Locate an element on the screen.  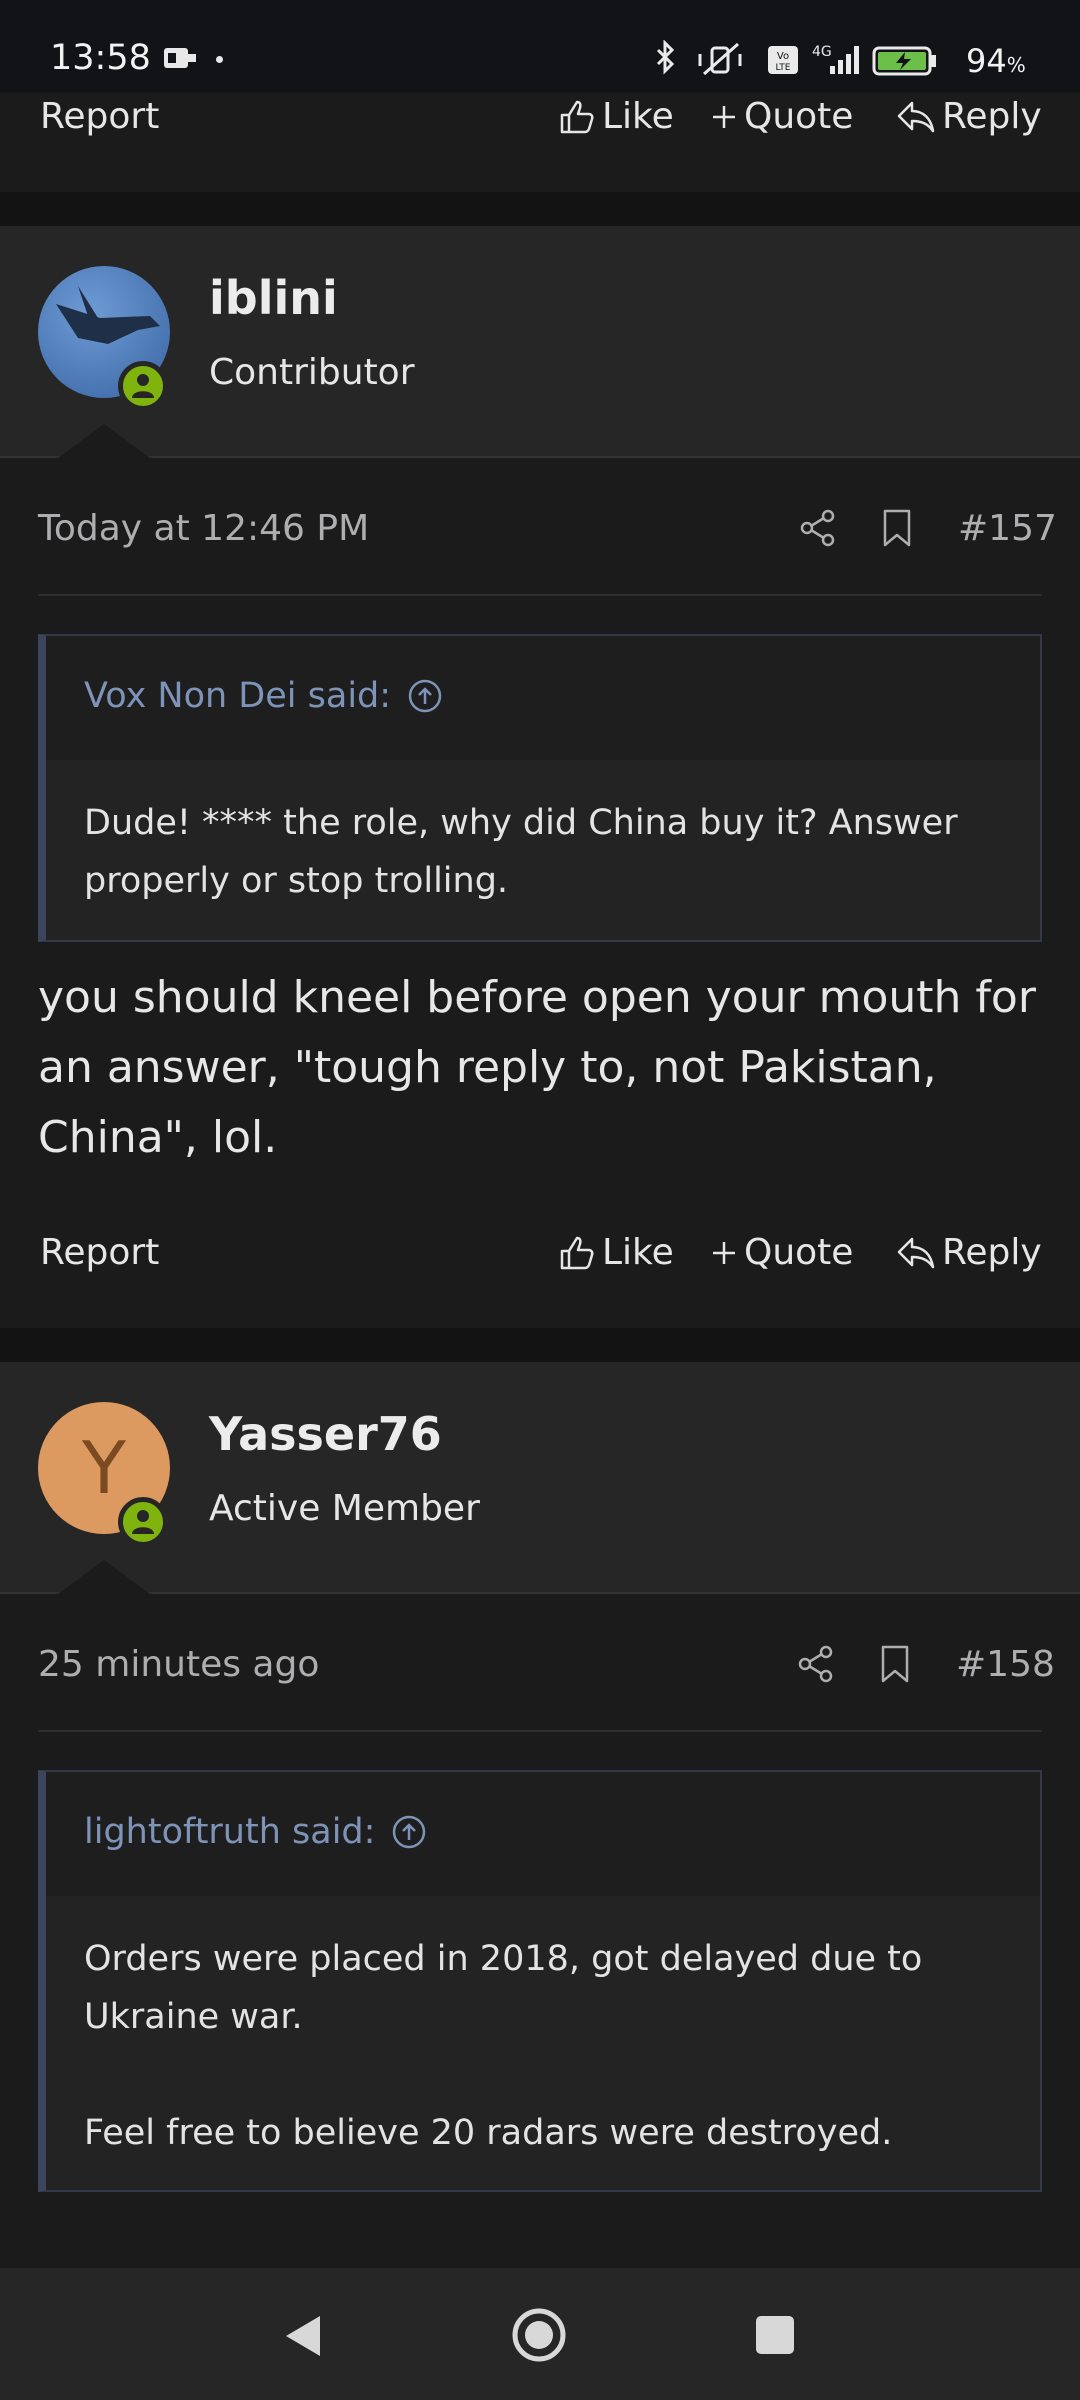
action-row-previous: Report Like Quote Reply is located at coordinates (540, 117).